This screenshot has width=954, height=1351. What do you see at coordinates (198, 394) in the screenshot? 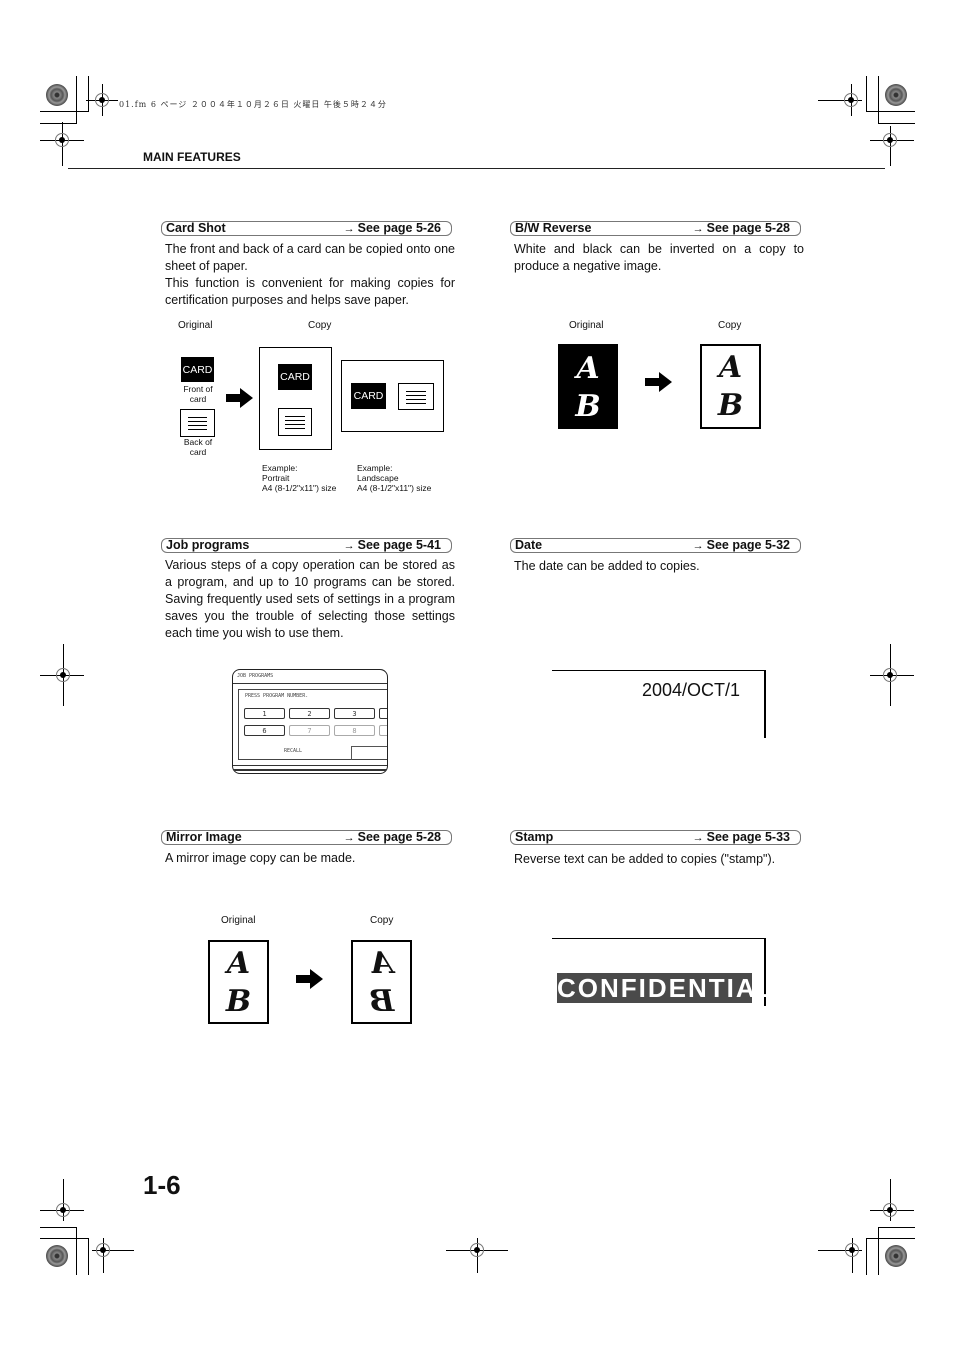
I see `front-of-card-label: Front of card` at bounding box center [198, 394].